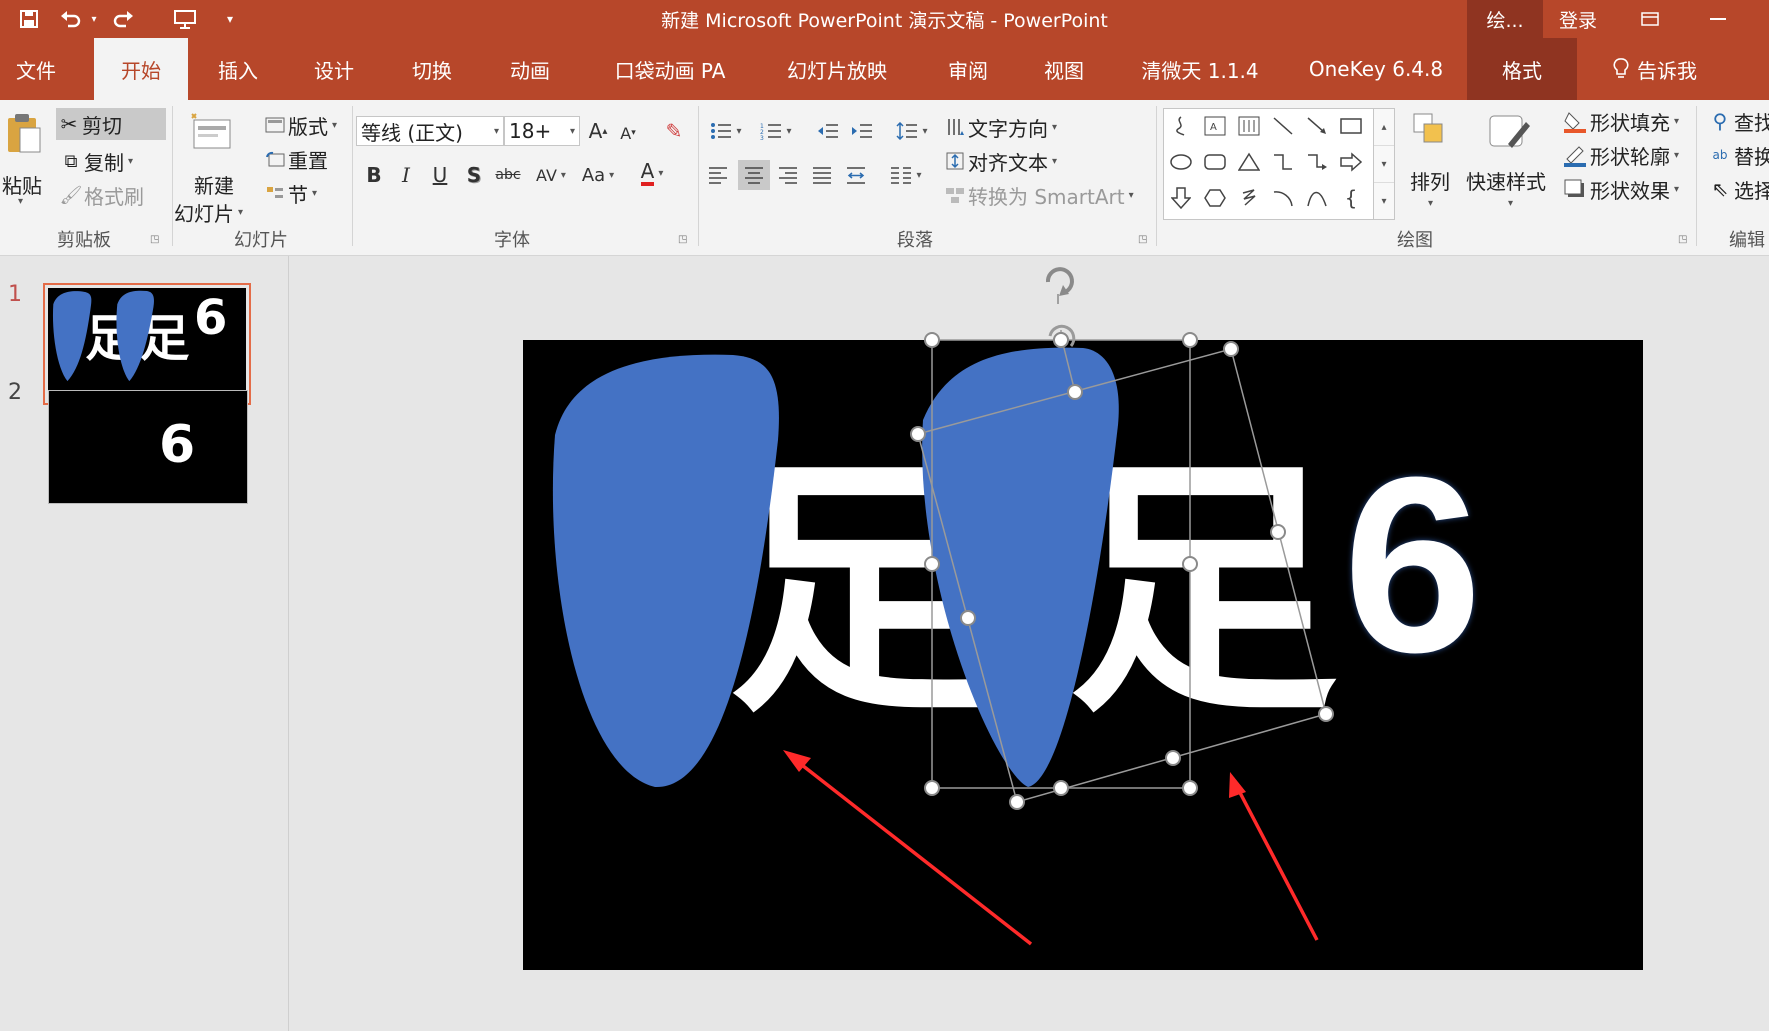  I want to click on justify-icon, so click(822, 175).